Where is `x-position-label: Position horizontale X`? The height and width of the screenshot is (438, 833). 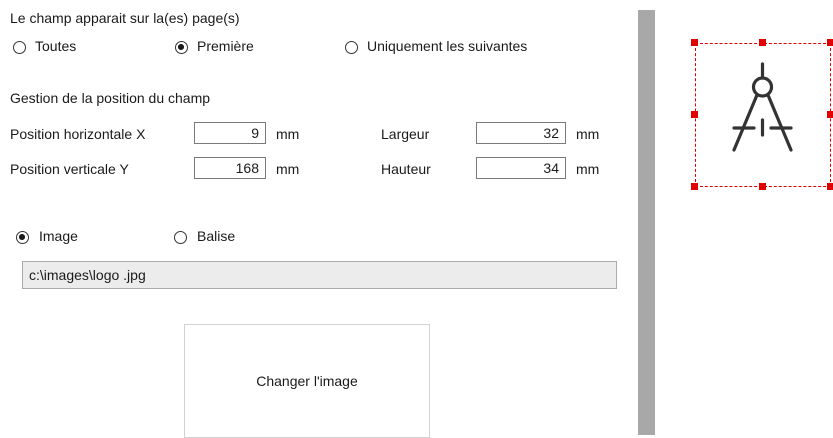
x-position-label: Position horizontale X is located at coordinates (78, 134).